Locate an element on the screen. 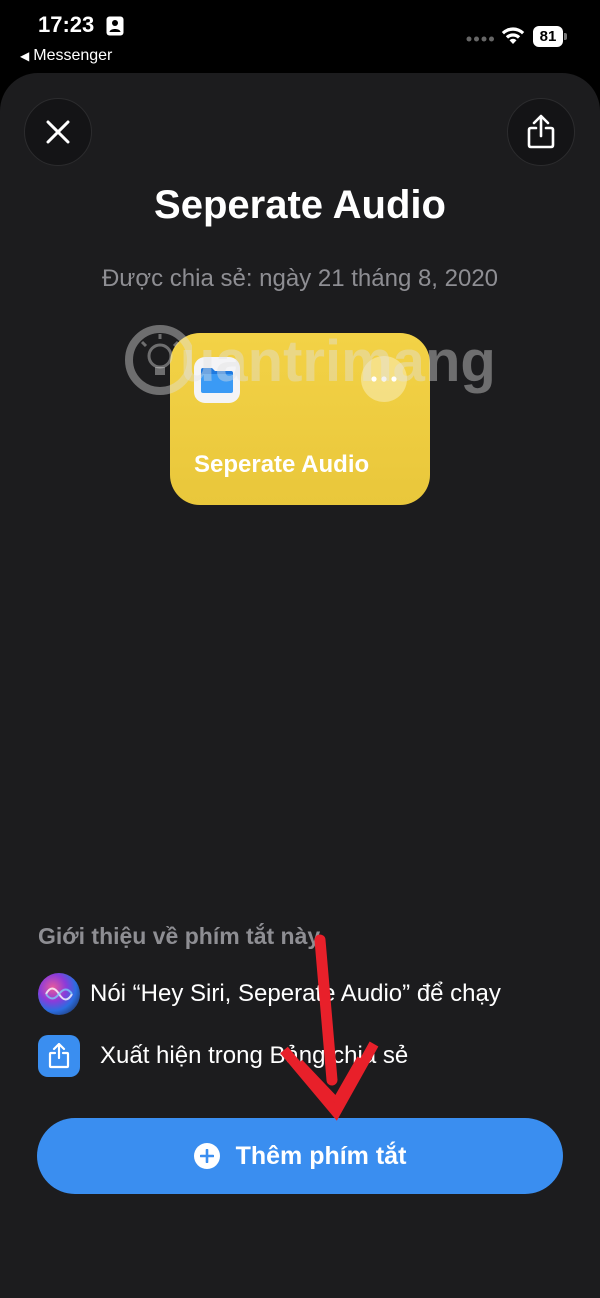 This screenshot has height=1298, width=600. about-item-share-sheet: Xuất hiện trong Bảng chia sẻ is located at coordinates (223, 1056).